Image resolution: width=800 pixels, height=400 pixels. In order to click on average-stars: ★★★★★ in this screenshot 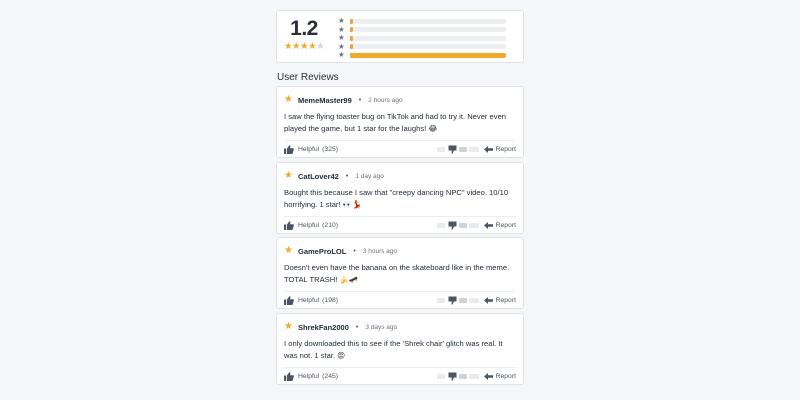, I will do `click(304, 46)`.